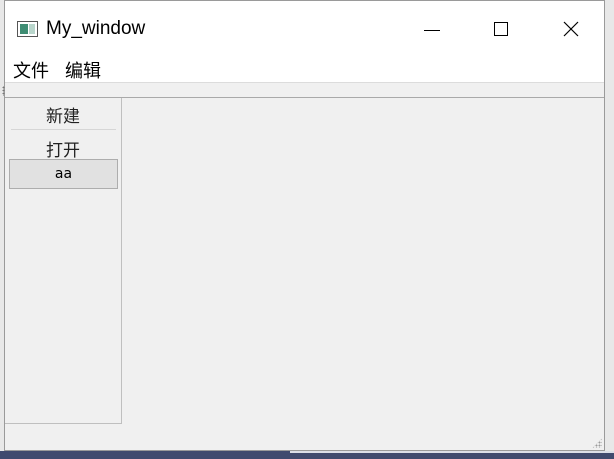 The width and height of the screenshot is (614, 459). I want to click on resize-grip-handle, so click(597, 443).